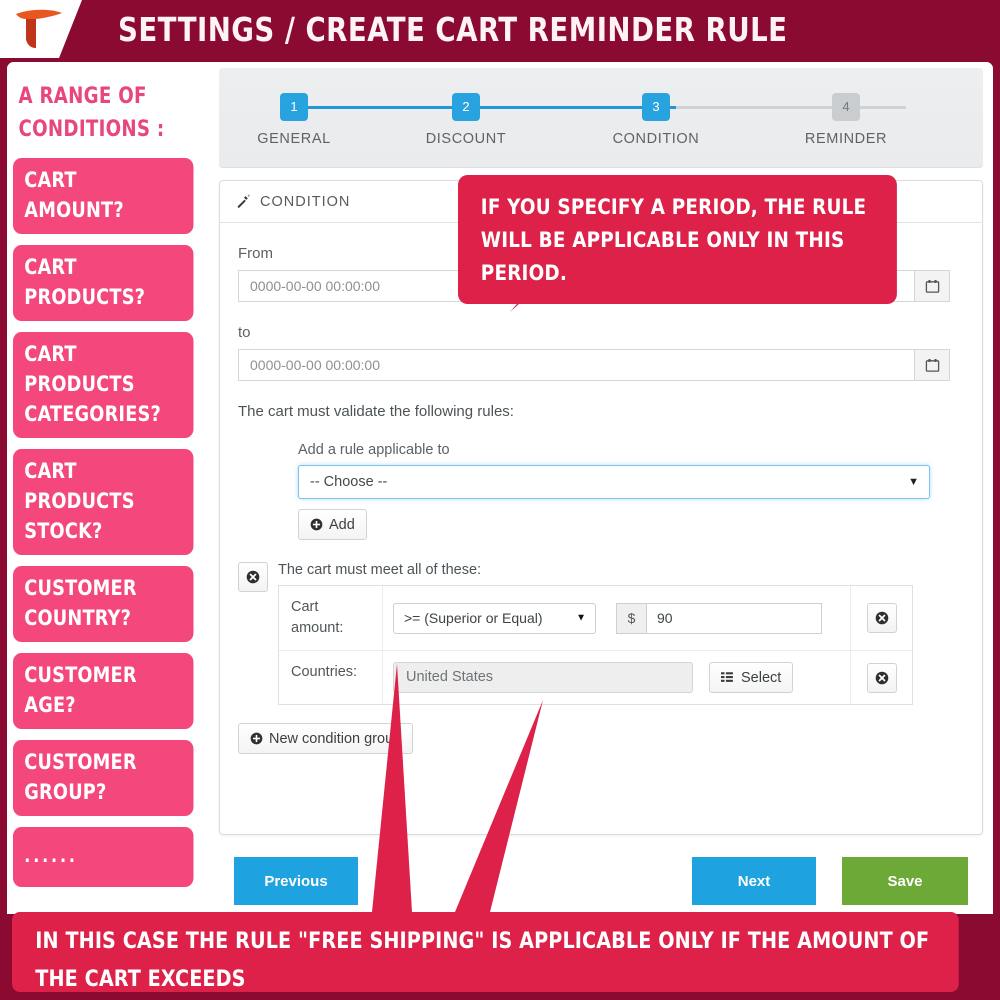 This screenshot has height=1000, width=1000. I want to click on logo-tab, so click(41, 29).